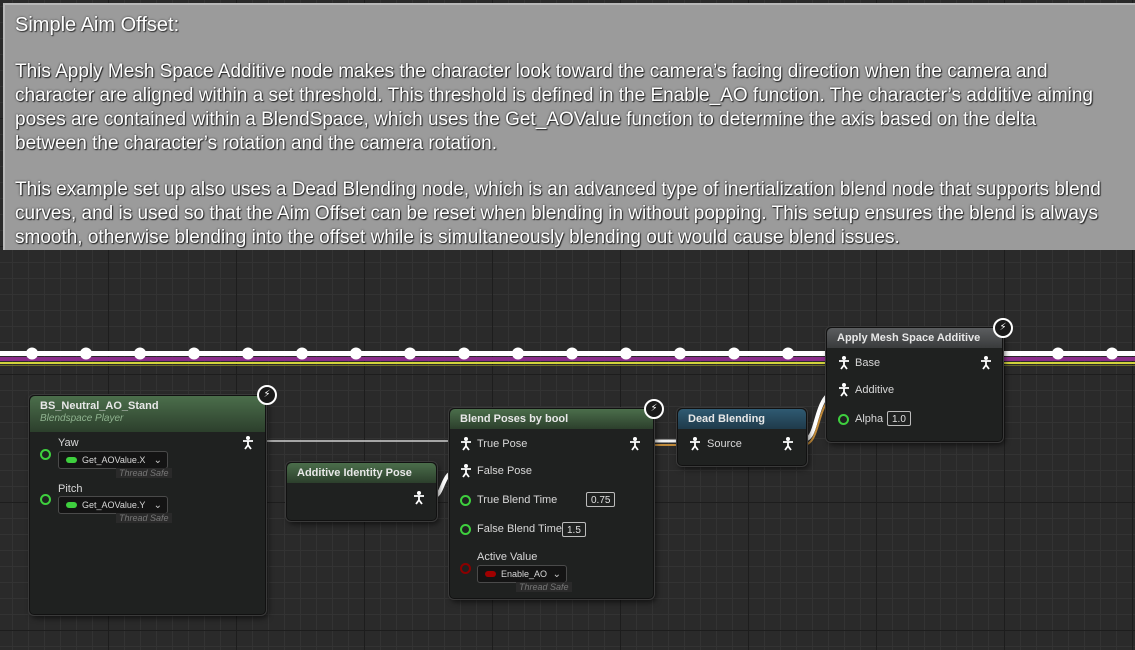  What do you see at coordinates (522, 574) in the screenshot?
I see `active-value-dropdown: Enable_AO ⌄` at bounding box center [522, 574].